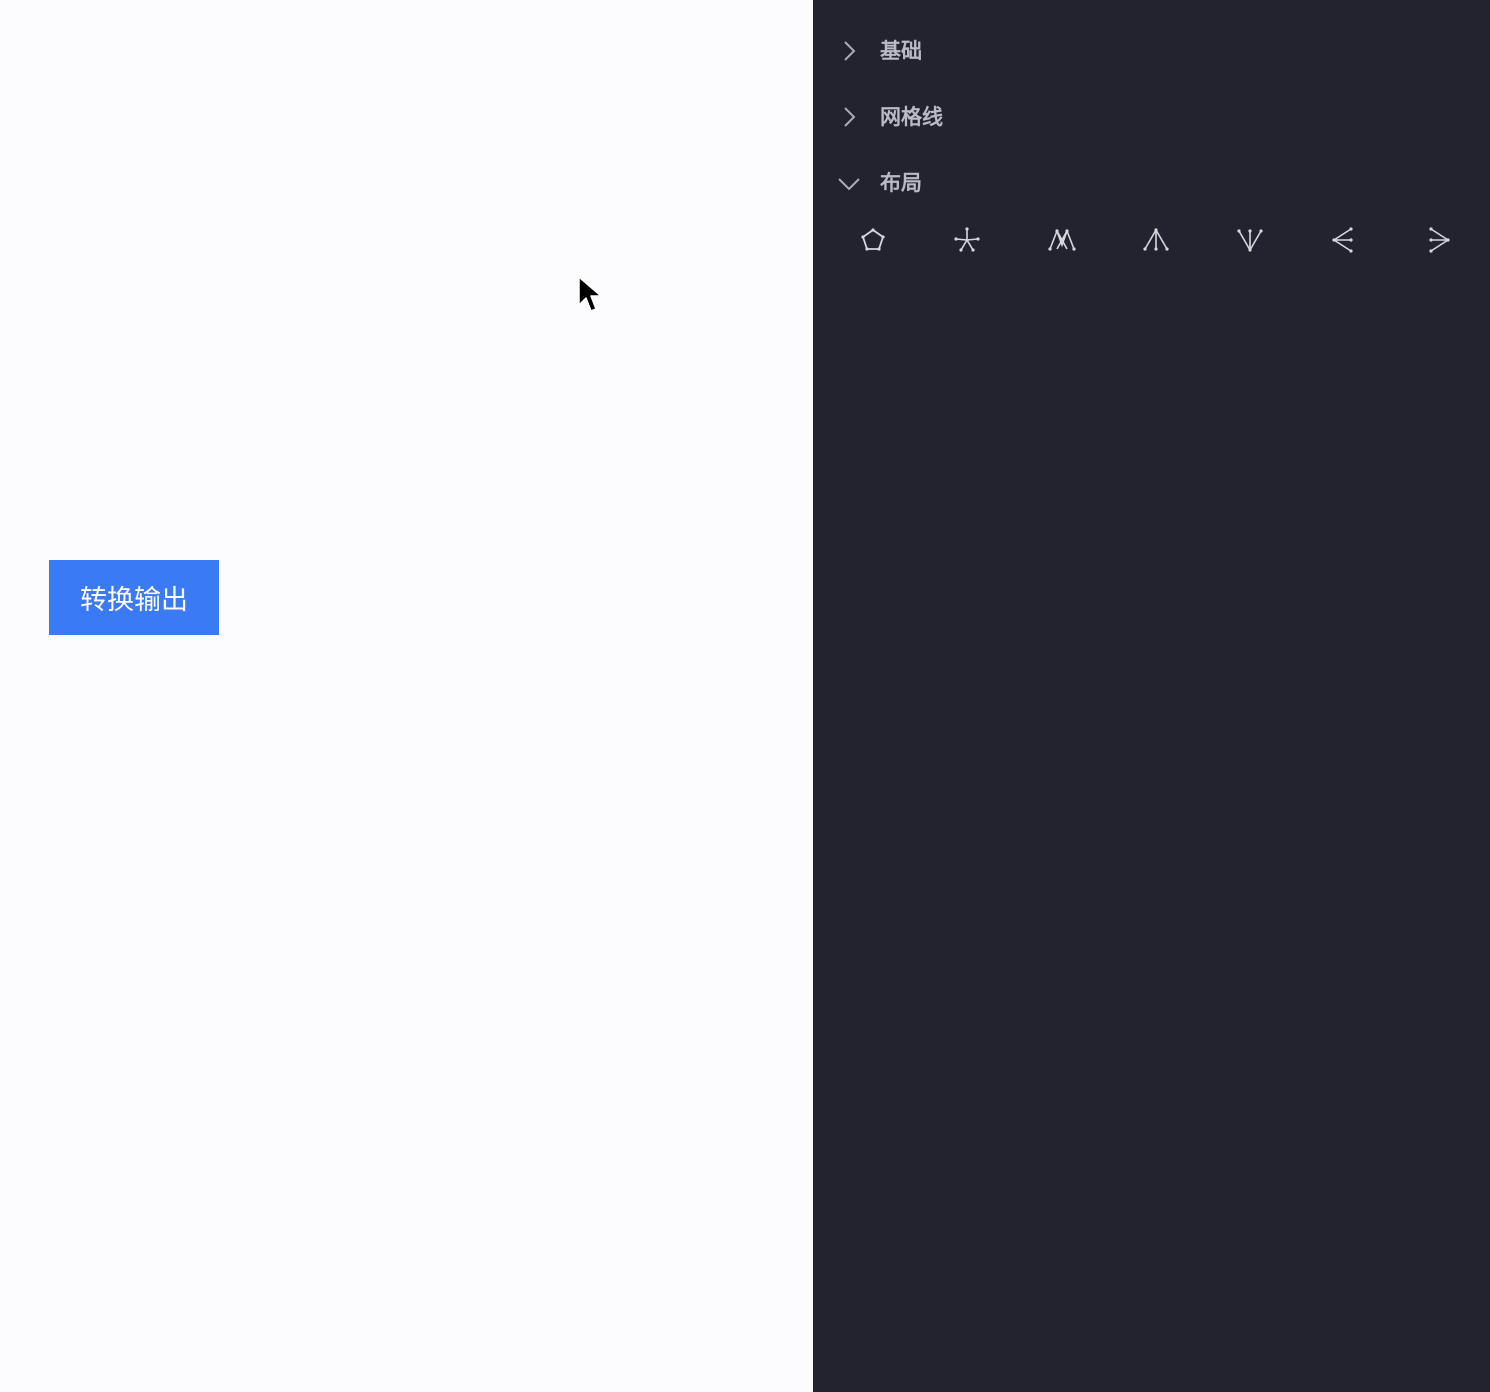 The height and width of the screenshot is (1392, 1490). Describe the element at coordinates (1344, 240) in the screenshot. I see `tree-left-layout-icon` at that location.